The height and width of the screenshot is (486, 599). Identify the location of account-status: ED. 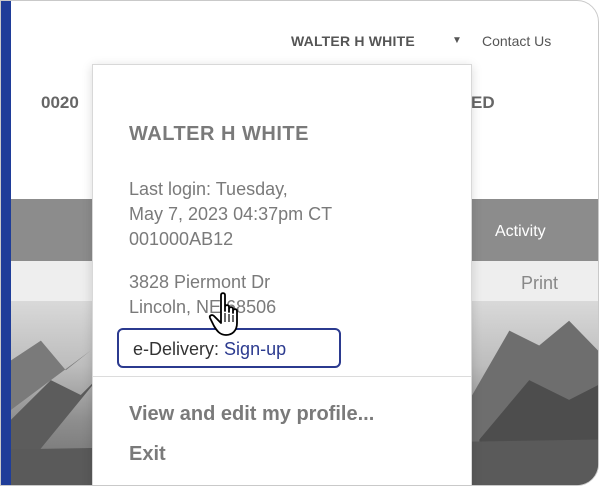
(483, 102).